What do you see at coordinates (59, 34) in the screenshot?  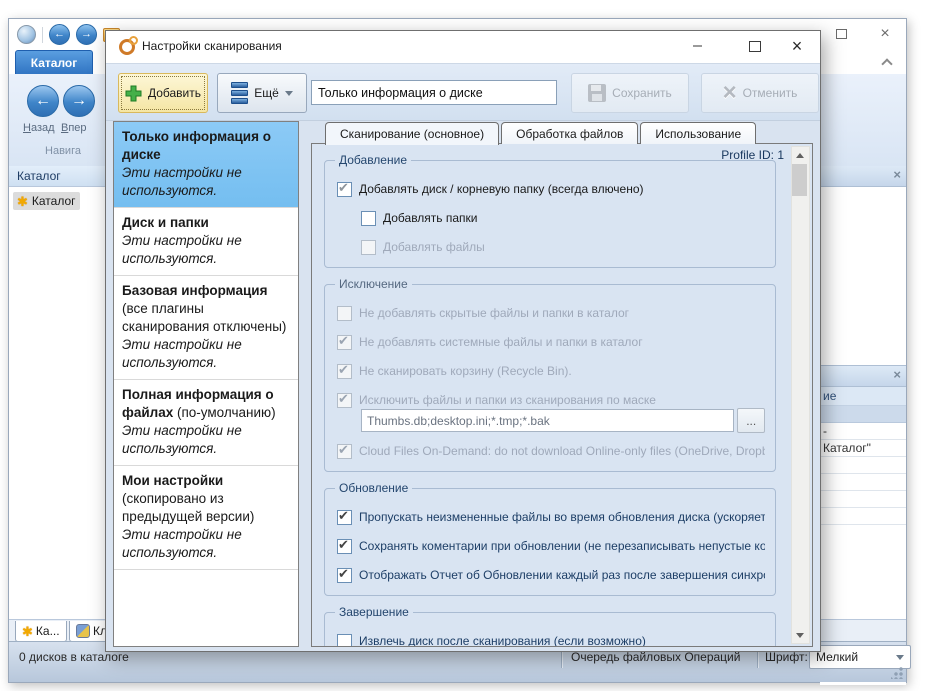 I see `qat-back-icon: ←` at bounding box center [59, 34].